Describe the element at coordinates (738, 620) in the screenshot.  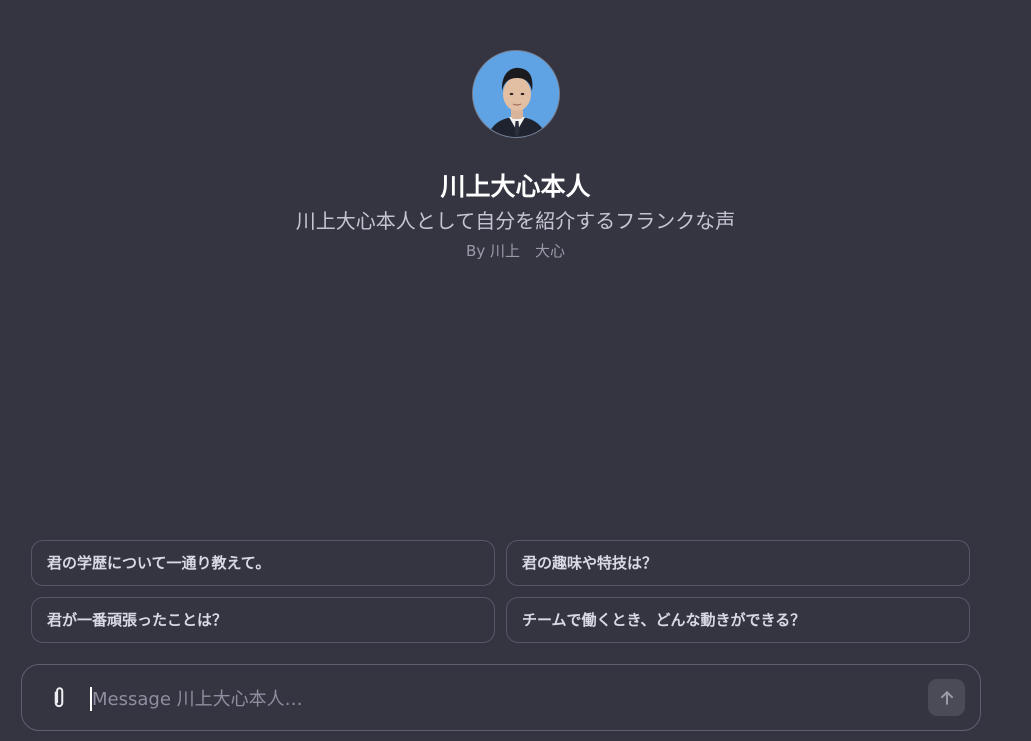
I see `starter-button-teamwork: チームで働くとき、どんな動きができる？` at that location.